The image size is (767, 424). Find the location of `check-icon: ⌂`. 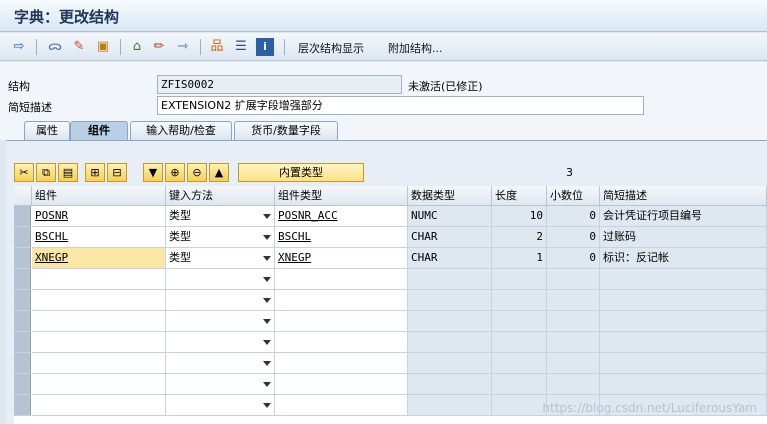

check-icon: ⌂ is located at coordinates (137, 47).